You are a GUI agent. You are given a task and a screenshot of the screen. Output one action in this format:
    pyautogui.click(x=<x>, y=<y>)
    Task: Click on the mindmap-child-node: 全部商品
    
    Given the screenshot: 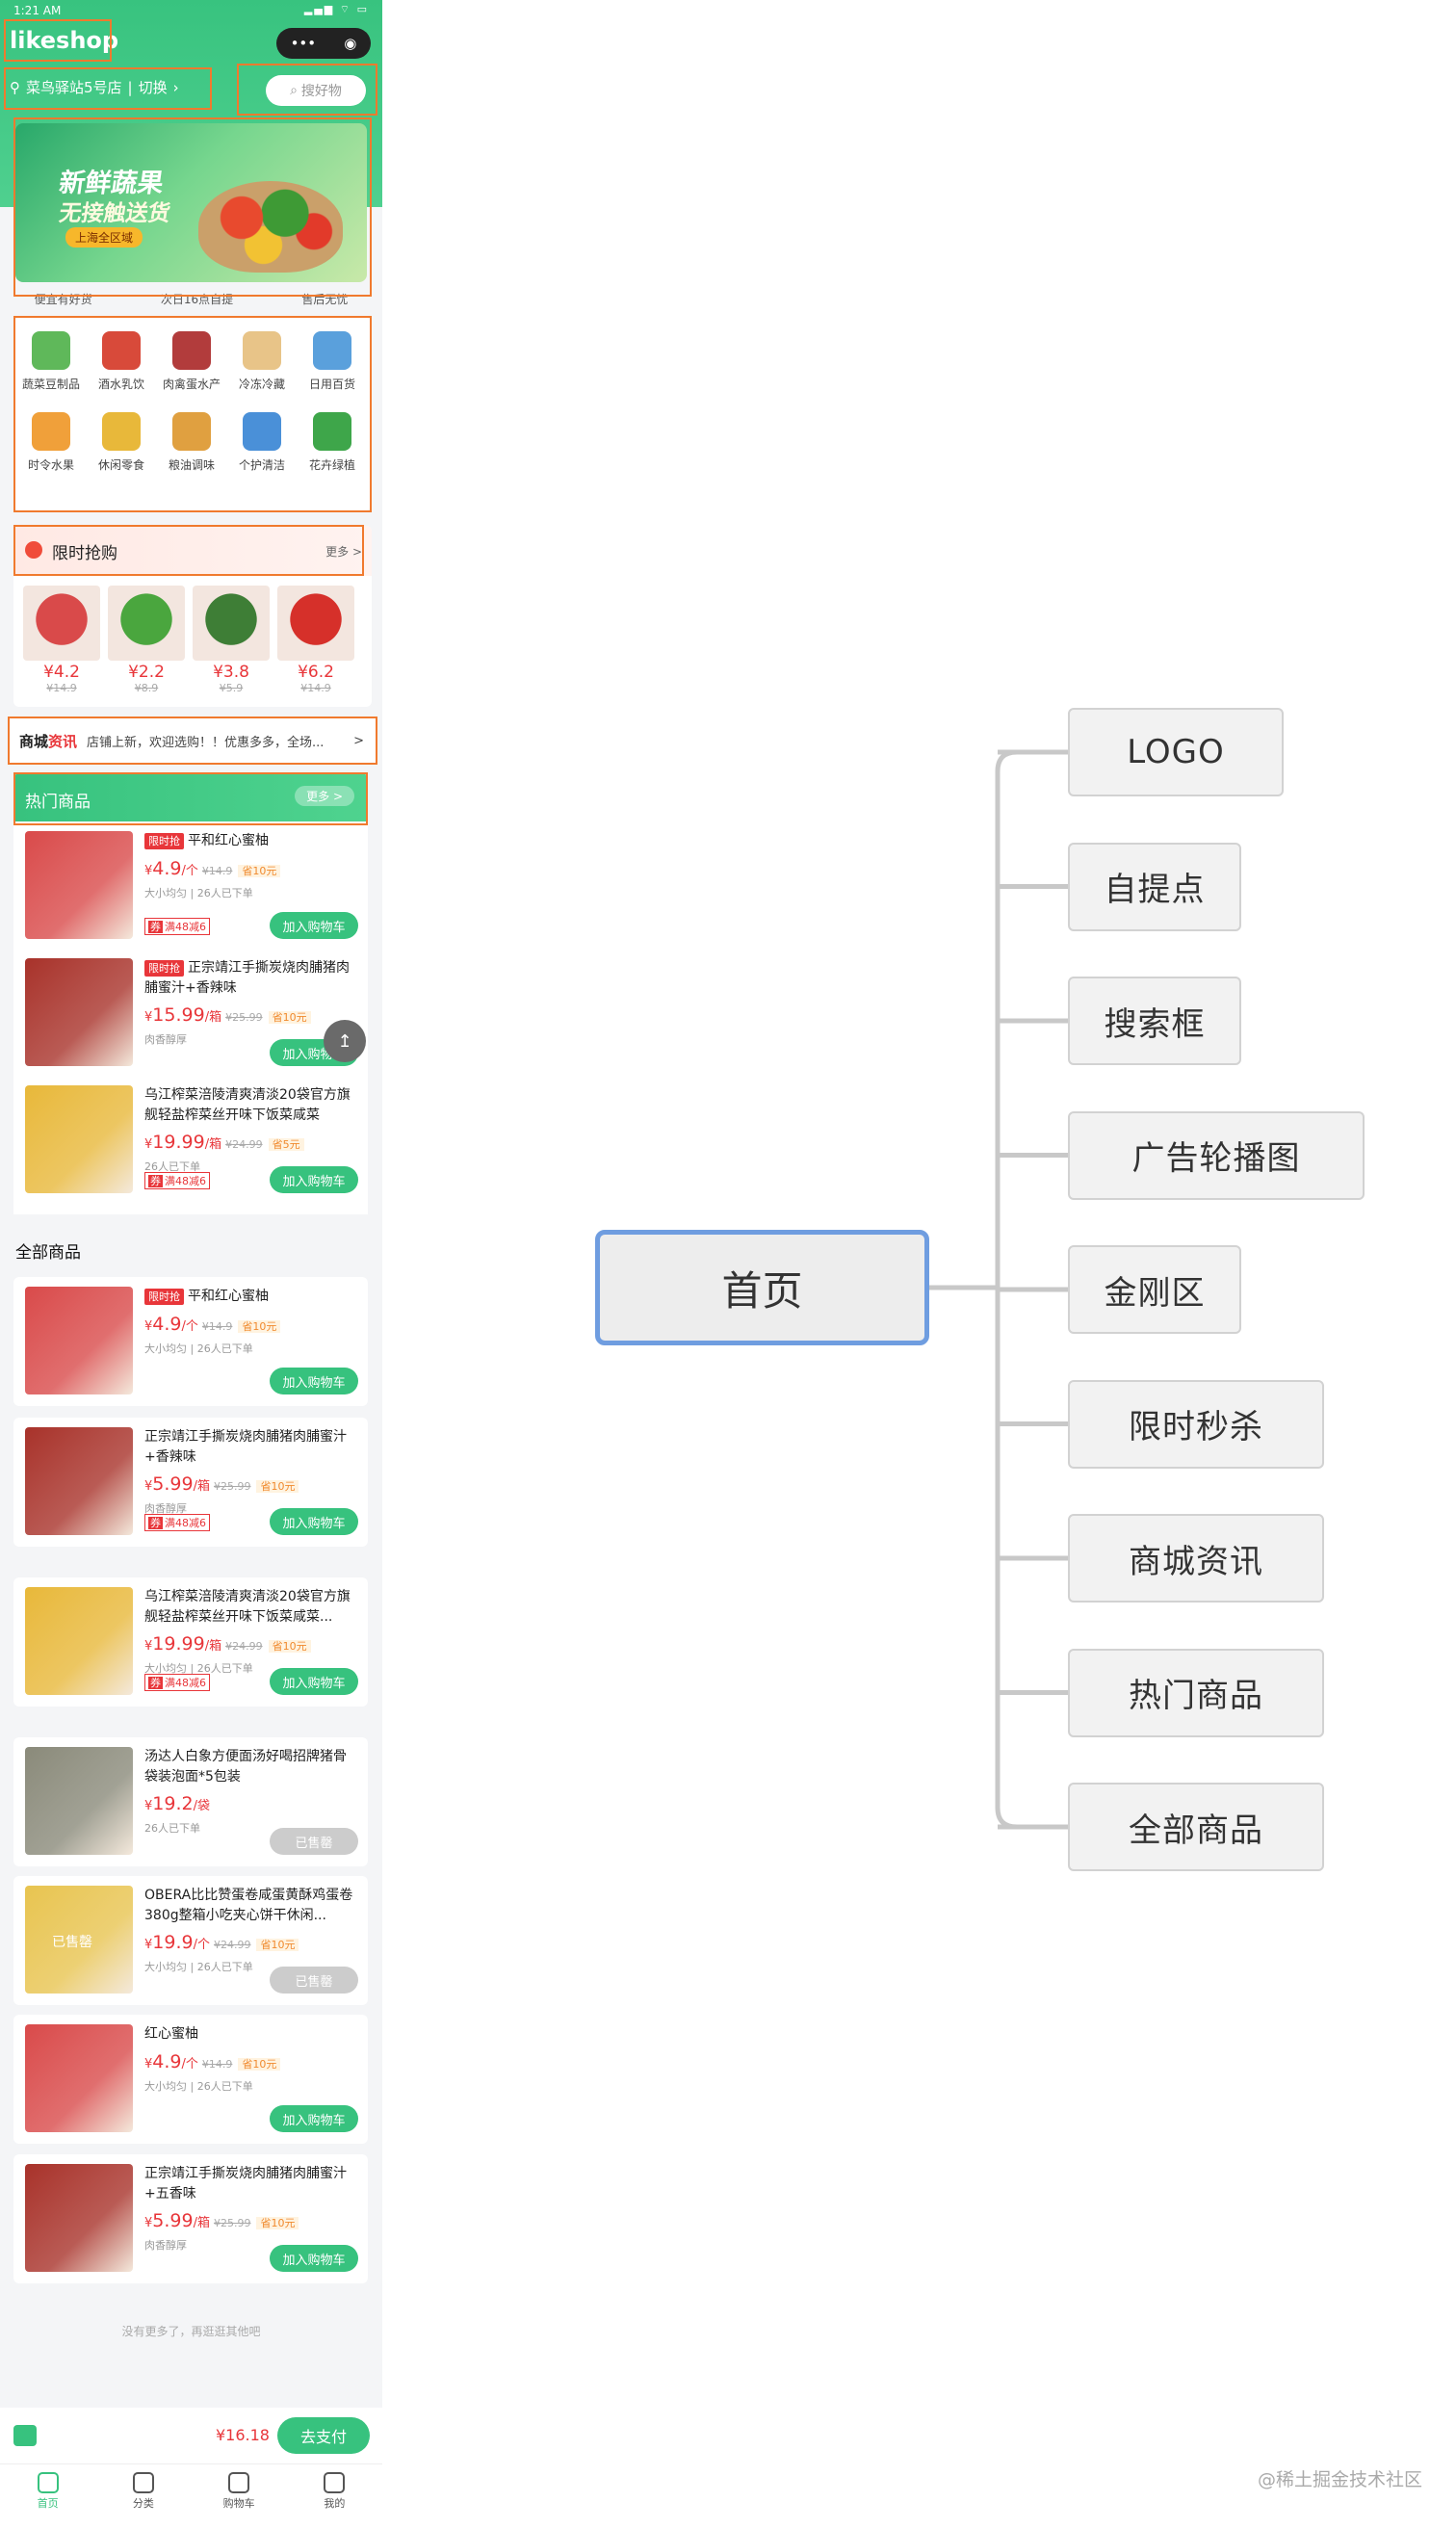 What is the action you would take?
    pyautogui.click(x=1196, y=1827)
    